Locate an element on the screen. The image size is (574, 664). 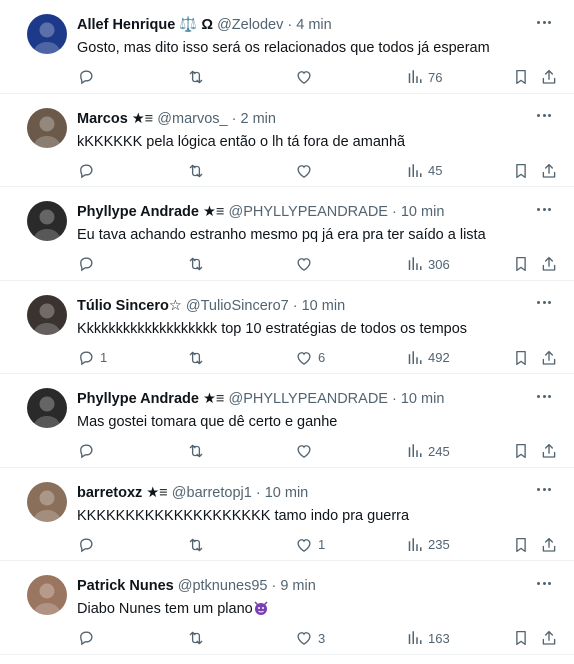
author-name: Marcos ★≡ is located at coordinates (115, 119).